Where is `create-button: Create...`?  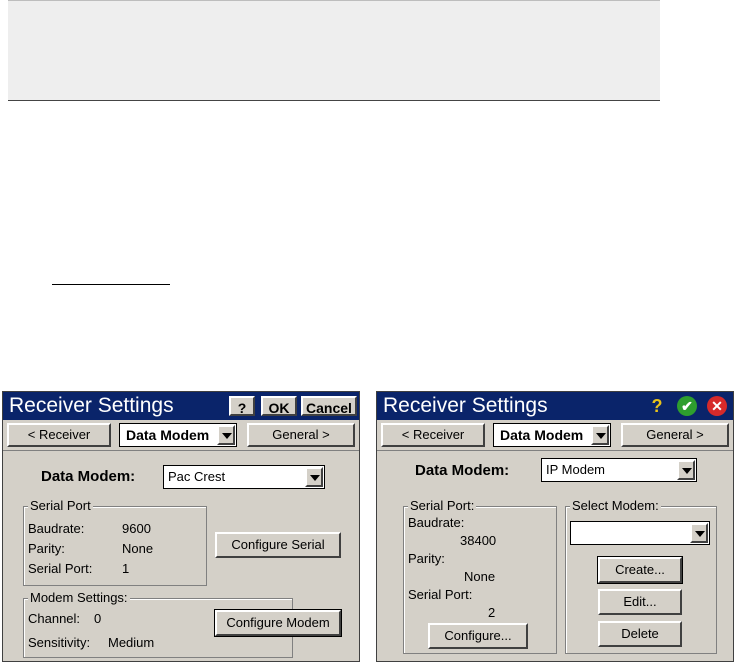 create-button: Create... is located at coordinates (640, 570).